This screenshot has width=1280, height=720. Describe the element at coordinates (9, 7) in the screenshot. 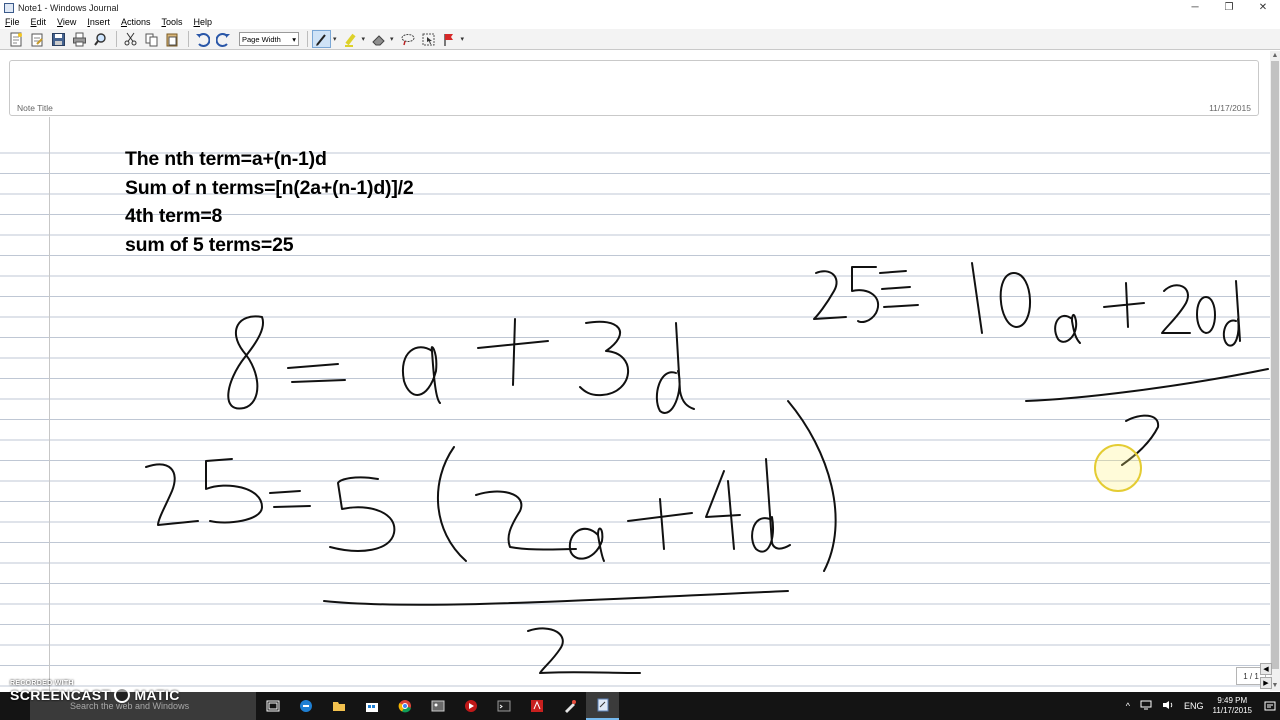

I see `journal-app-icon` at that location.